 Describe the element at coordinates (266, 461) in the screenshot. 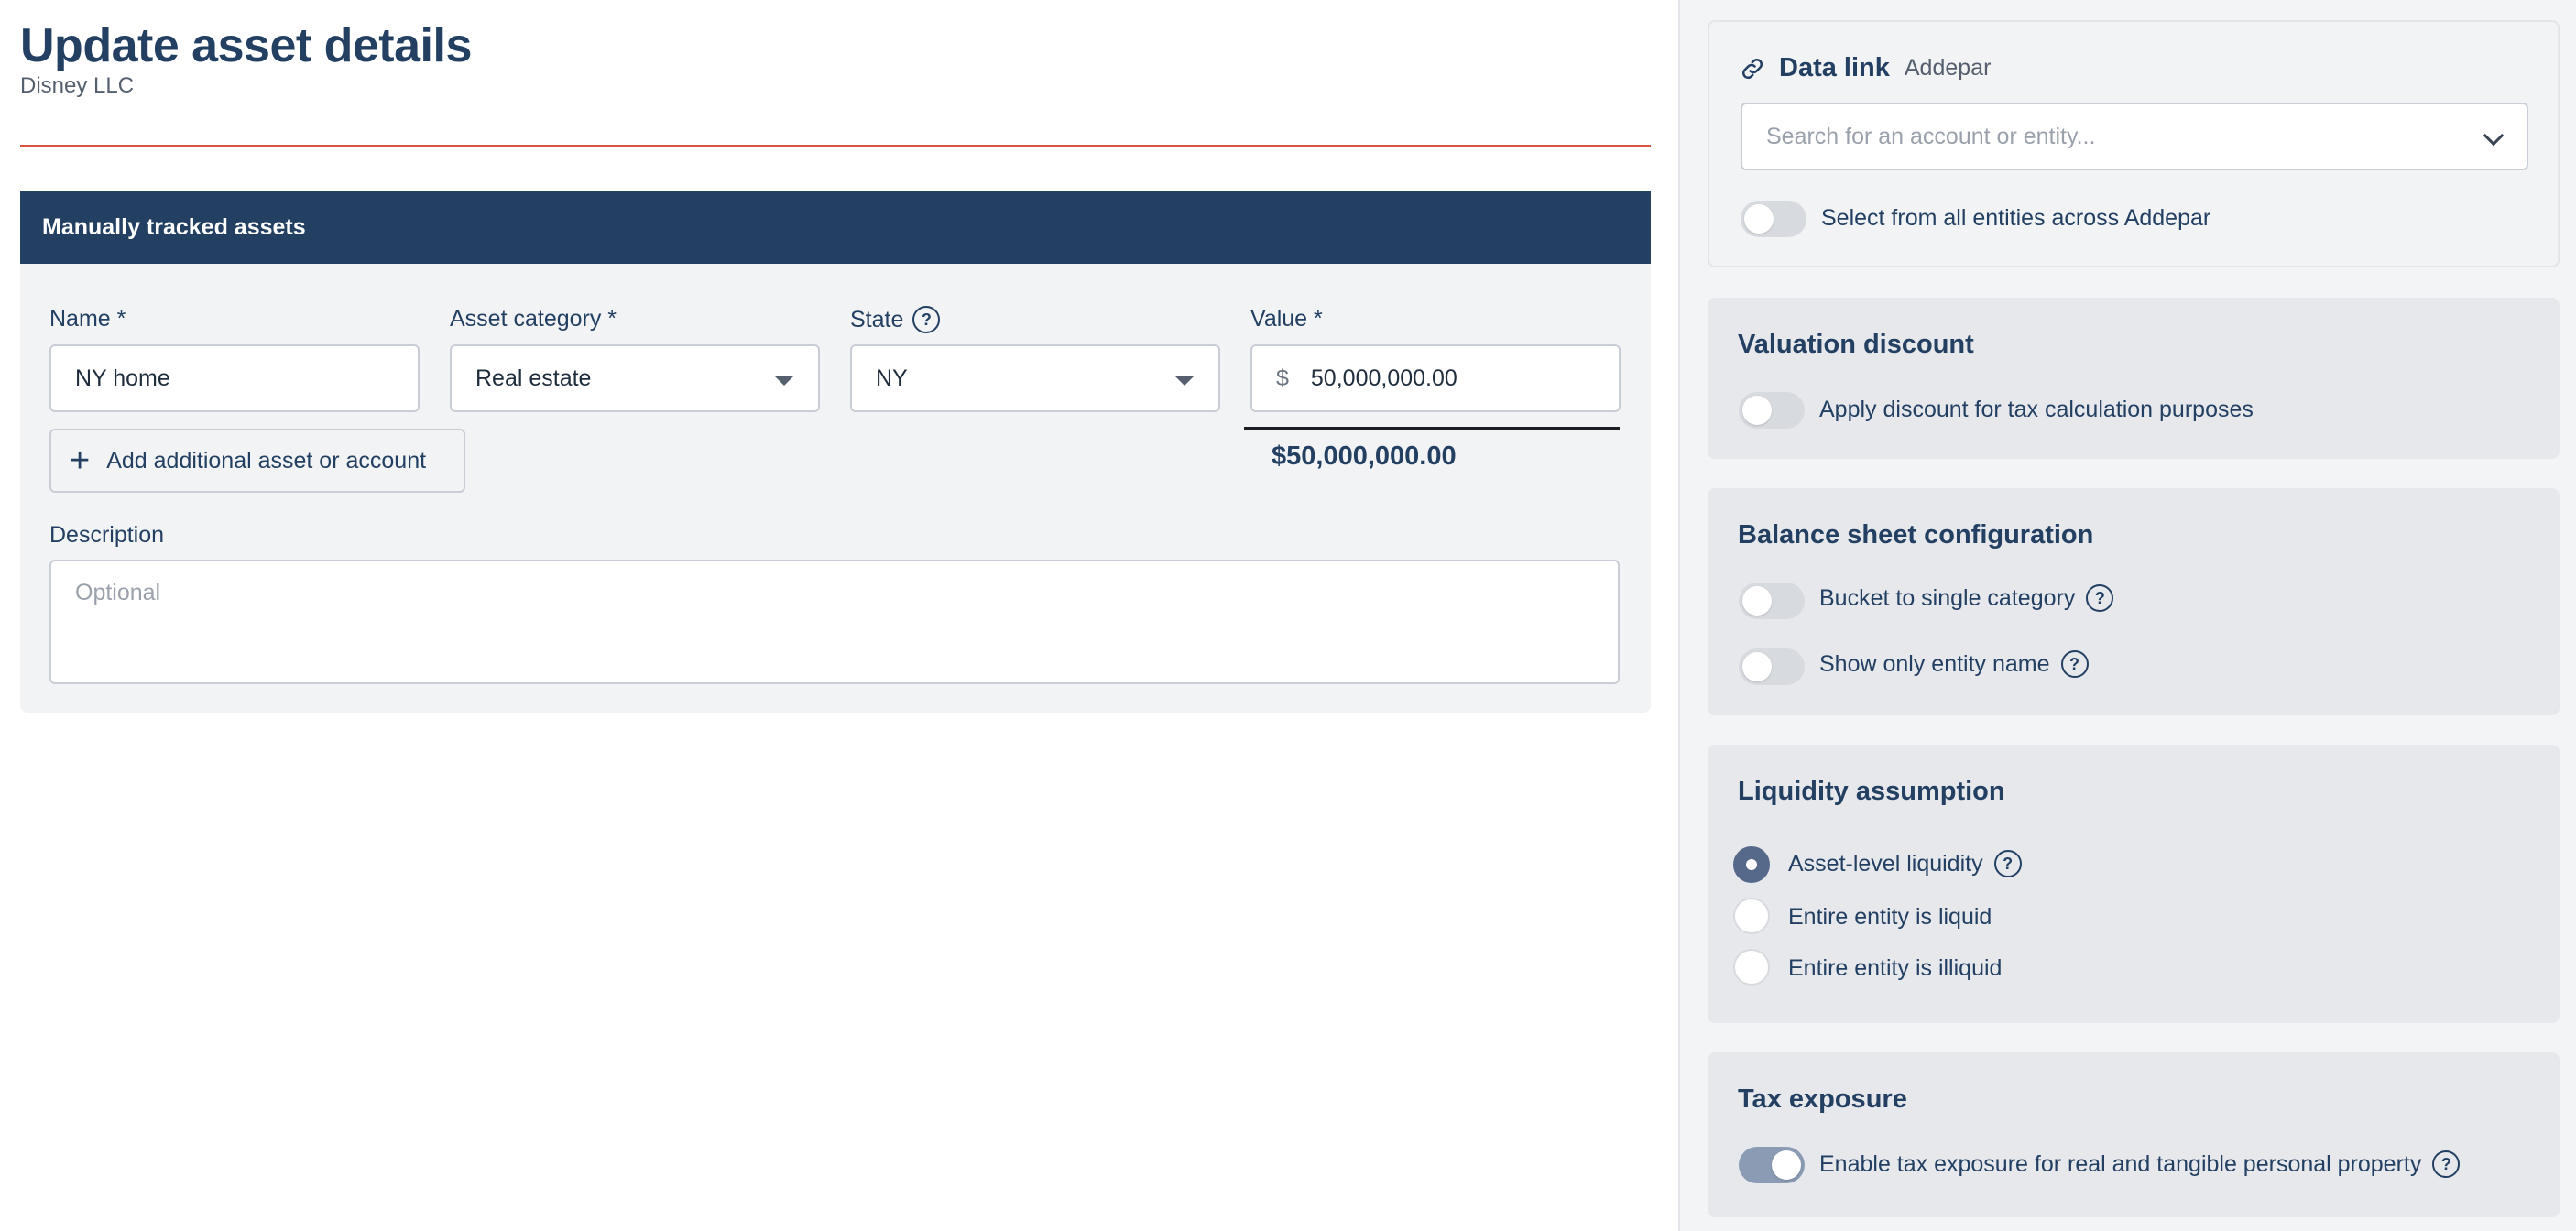

I see `add-asset-button-label: Add additional asset or account` at that location.